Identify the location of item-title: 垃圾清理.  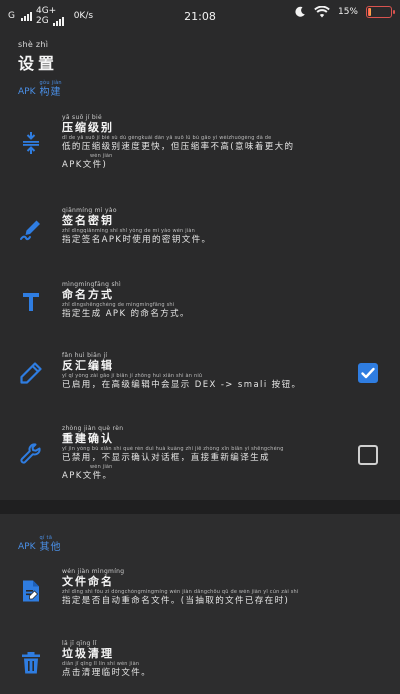
(88, 653).